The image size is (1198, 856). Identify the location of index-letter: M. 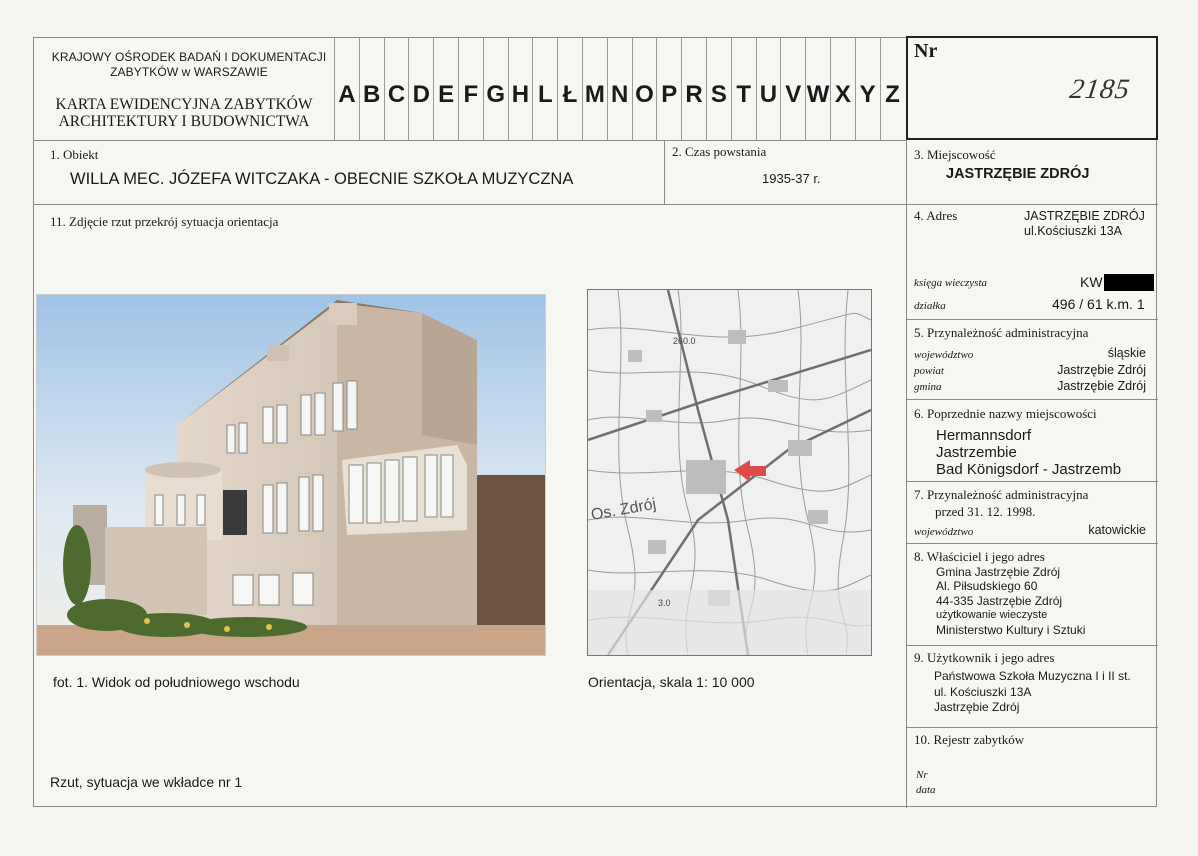
(594, 89).